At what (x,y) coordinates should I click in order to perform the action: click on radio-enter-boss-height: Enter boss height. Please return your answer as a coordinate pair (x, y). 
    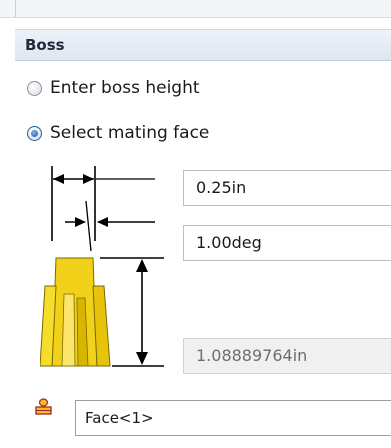
    Looking at the image, I should click on (113, 88).